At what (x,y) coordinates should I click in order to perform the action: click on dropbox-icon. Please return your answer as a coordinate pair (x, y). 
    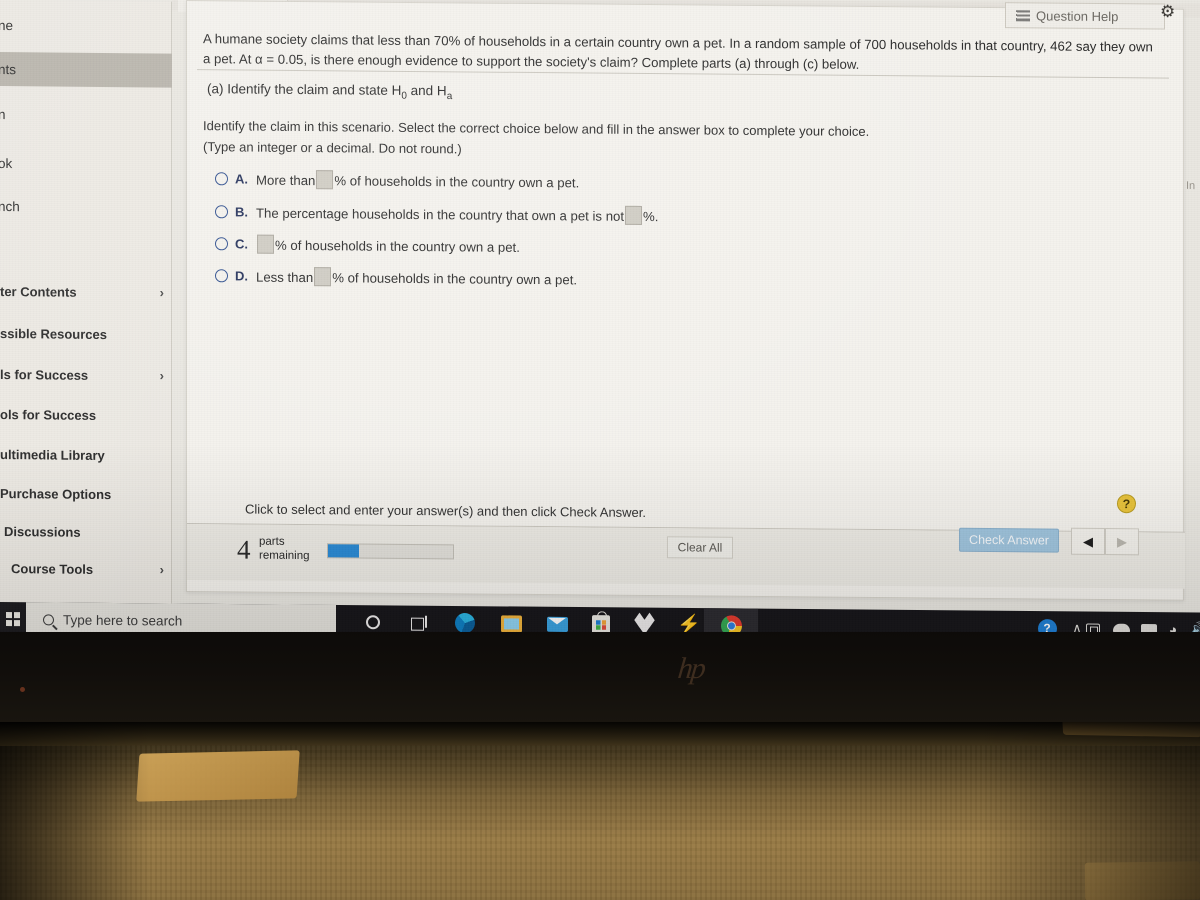
    Looking at the image, I should click on (645, 619).